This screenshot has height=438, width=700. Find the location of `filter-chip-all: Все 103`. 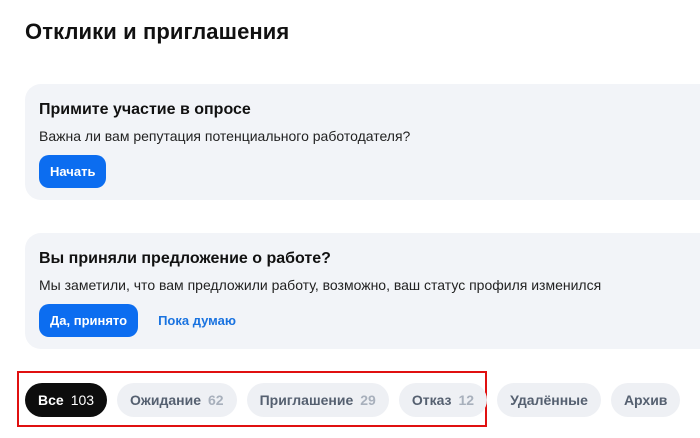

filter-chip-all: Все 103 is located at coordinates (66, 400).